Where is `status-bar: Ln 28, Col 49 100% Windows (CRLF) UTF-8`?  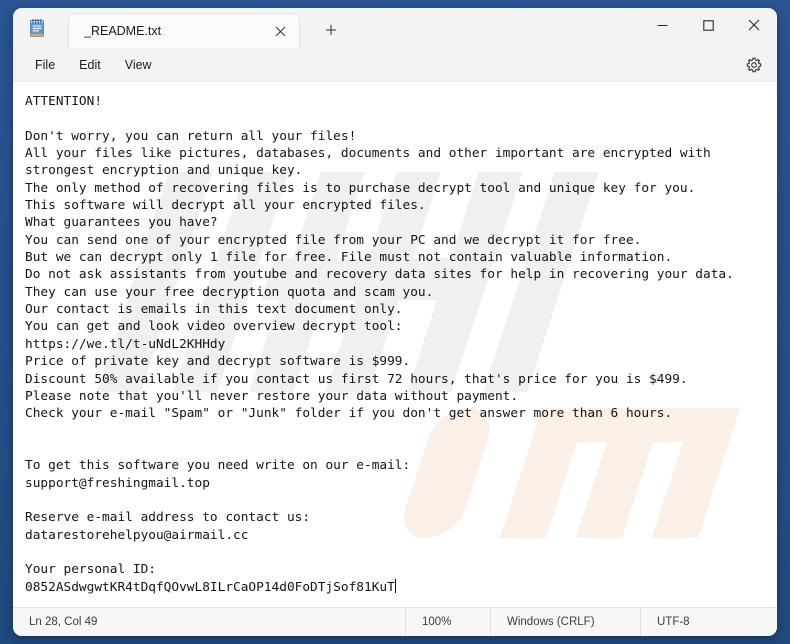
status-bar: Ln 28, Col 49 100% Windows (CRLF) UTF-8 is located at coordinates (395, 621).